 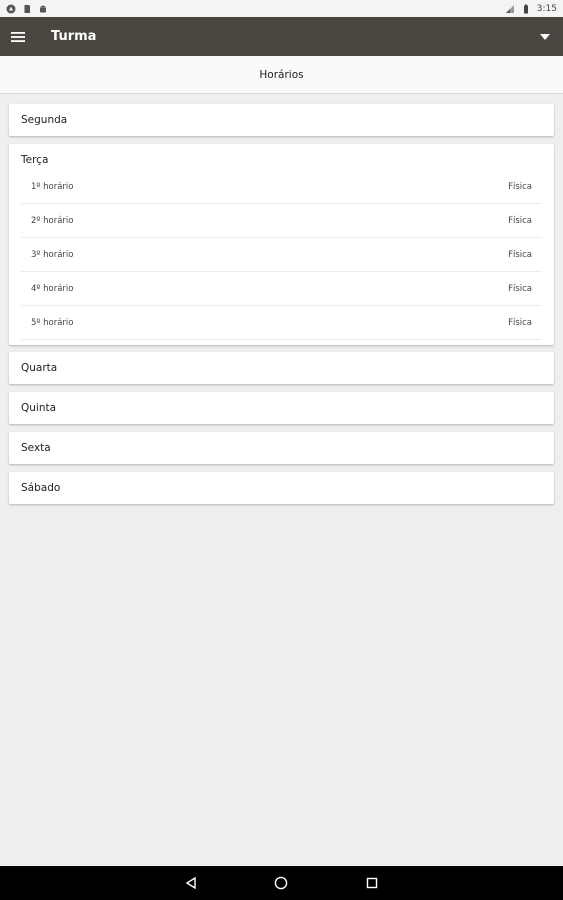 What do you see at coordinates (74, 36) in the screenshot?
I see `app-title: Turma` at bounding box center [74, 36].